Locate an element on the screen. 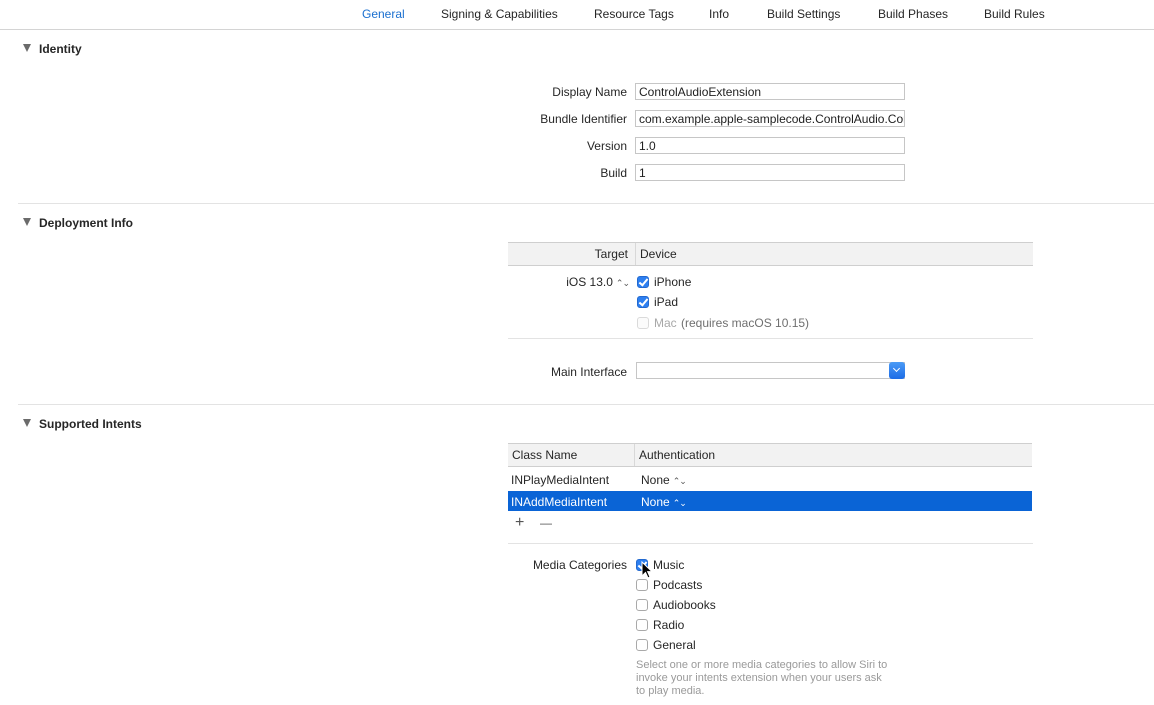  target-os-value: iOS 13.0 is located at coordinates (589, 282).